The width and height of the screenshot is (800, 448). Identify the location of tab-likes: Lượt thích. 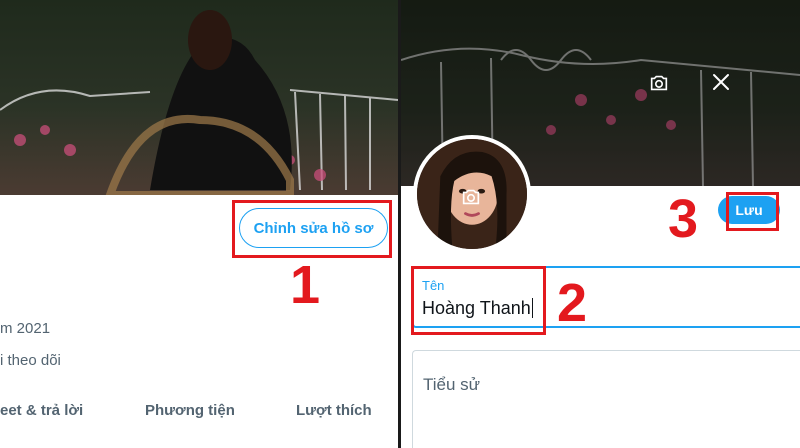
(334, 410).